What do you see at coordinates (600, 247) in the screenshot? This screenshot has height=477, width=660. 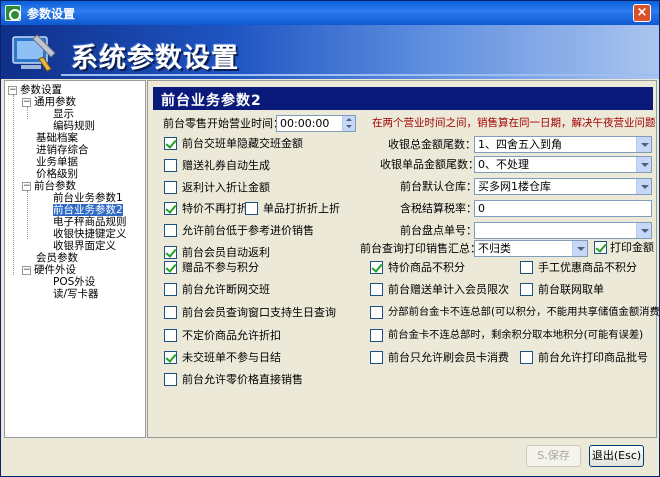 I see `print-amount-checkbox` at bounding box center [600, 247].